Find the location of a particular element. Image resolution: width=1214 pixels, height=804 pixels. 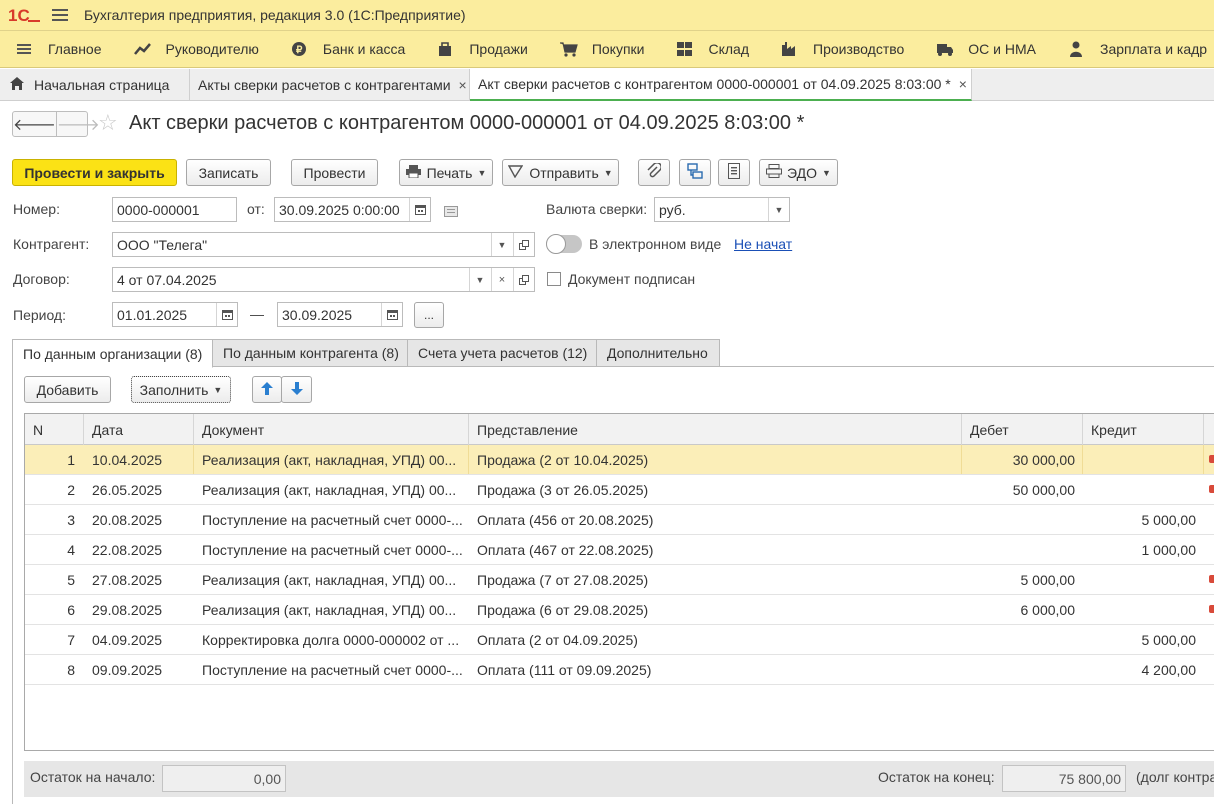

section-director: Руководителю is located at coordinates (196, 49).